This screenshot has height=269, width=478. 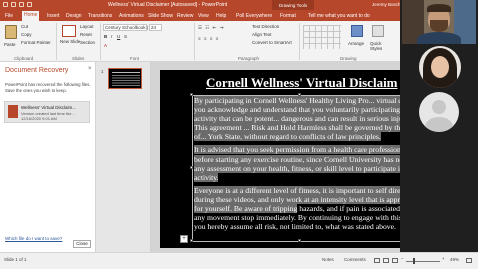 What do you see at coordinates (125, 27) in the screenshot?
I see `font-name-select: Century Schoolbook (` at bounding box center [125, 27].